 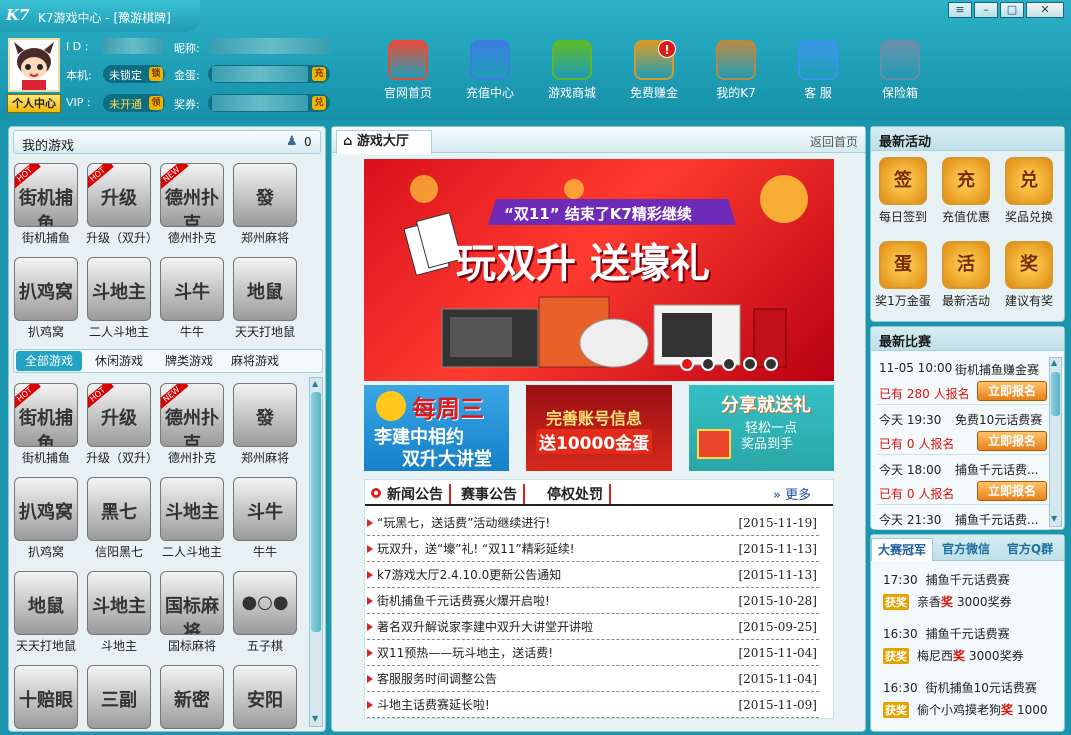 I want to click on champion-tab: 大赛冠军, so click(x=902, y=549).